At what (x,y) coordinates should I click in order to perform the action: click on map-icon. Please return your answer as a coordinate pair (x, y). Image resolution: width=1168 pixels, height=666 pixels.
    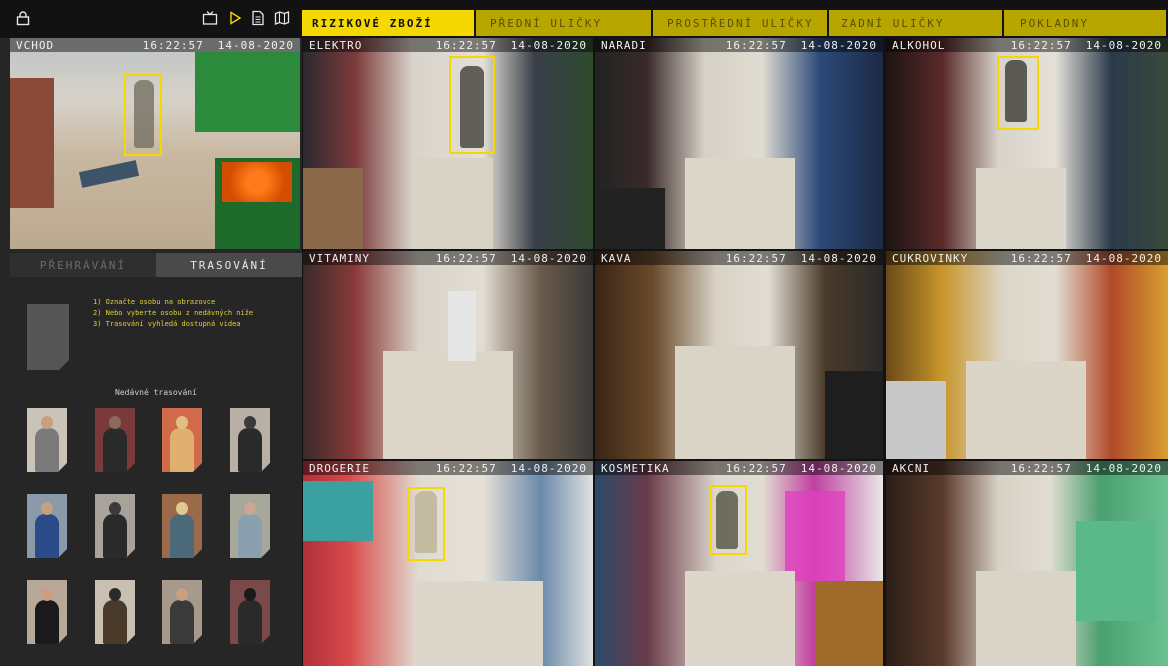
    Looking at the image, I should click on (282, 18).